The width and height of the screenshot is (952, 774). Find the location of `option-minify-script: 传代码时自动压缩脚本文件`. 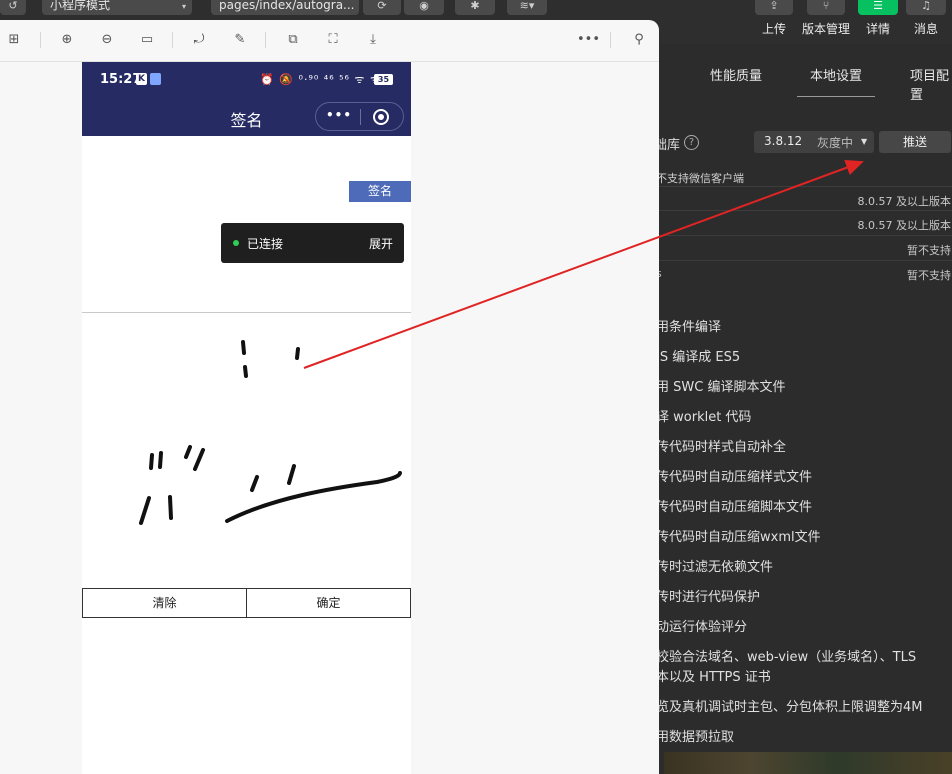

option-minify-script: 传代码时自动压缩脚本文件 is located at coordinates (734, 505).